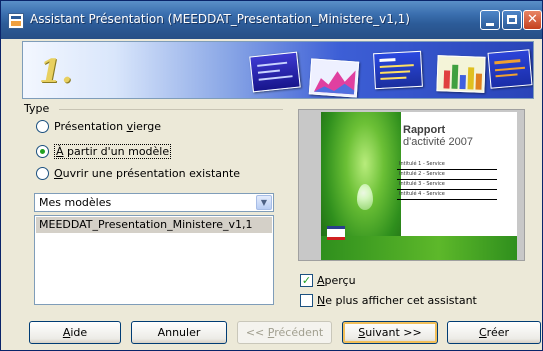 This screenshot has height=351, width=543. I want to click on previous-button: << Précédent, so click(284, 332).